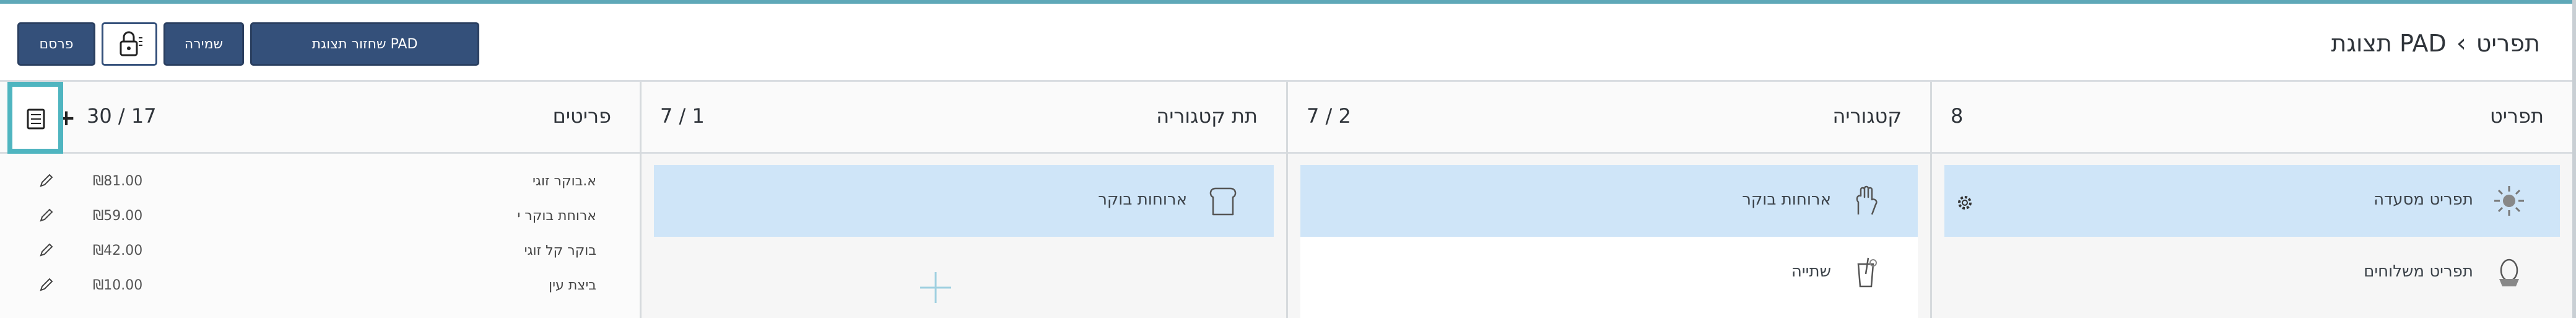 This screenshot has height=318, width=2576. I want to click on chevron-left-icon: ‹, so click(2461, 43).